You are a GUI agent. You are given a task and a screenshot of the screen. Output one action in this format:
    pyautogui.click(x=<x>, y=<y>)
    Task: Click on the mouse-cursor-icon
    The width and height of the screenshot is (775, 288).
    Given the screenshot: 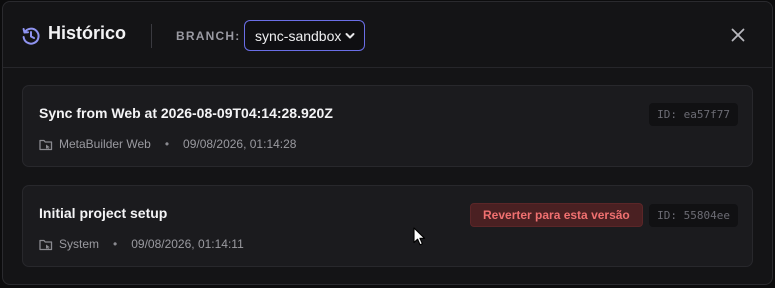 What is the action you would take?
    pyautogui.click(x=419, y=236)
    